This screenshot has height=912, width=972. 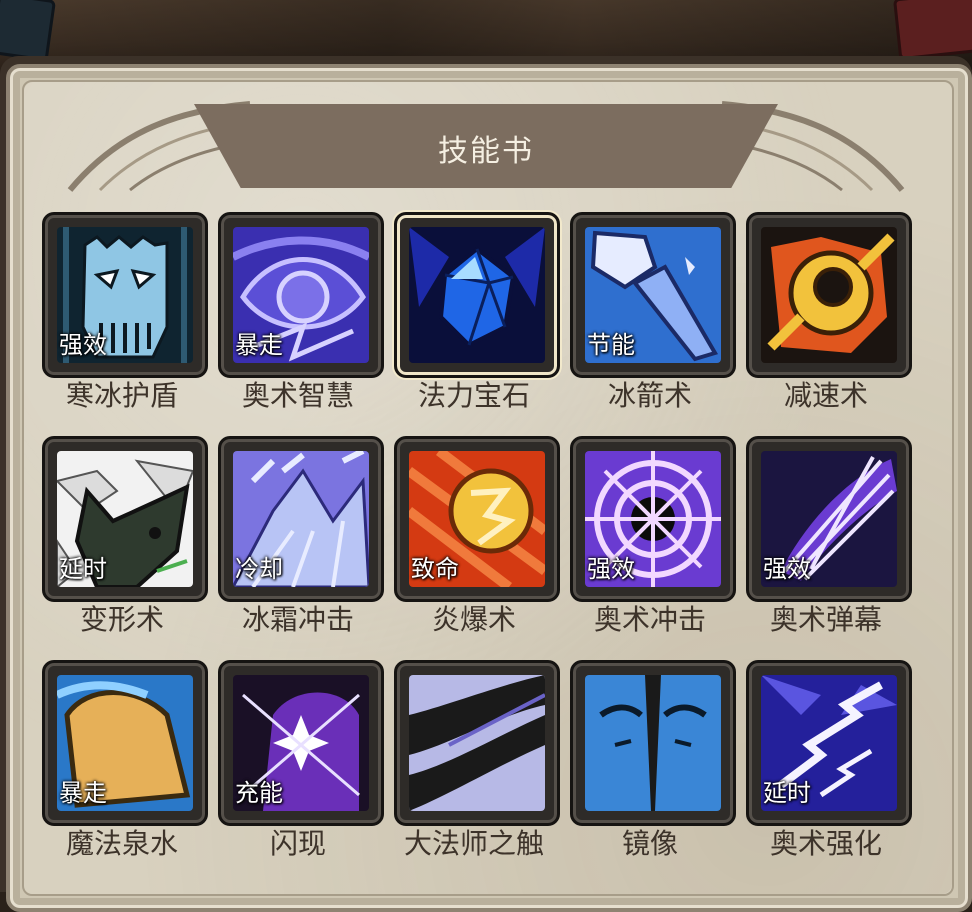 I want to click on skill-modifier-tag: 节能, so click(x=611, y=345).